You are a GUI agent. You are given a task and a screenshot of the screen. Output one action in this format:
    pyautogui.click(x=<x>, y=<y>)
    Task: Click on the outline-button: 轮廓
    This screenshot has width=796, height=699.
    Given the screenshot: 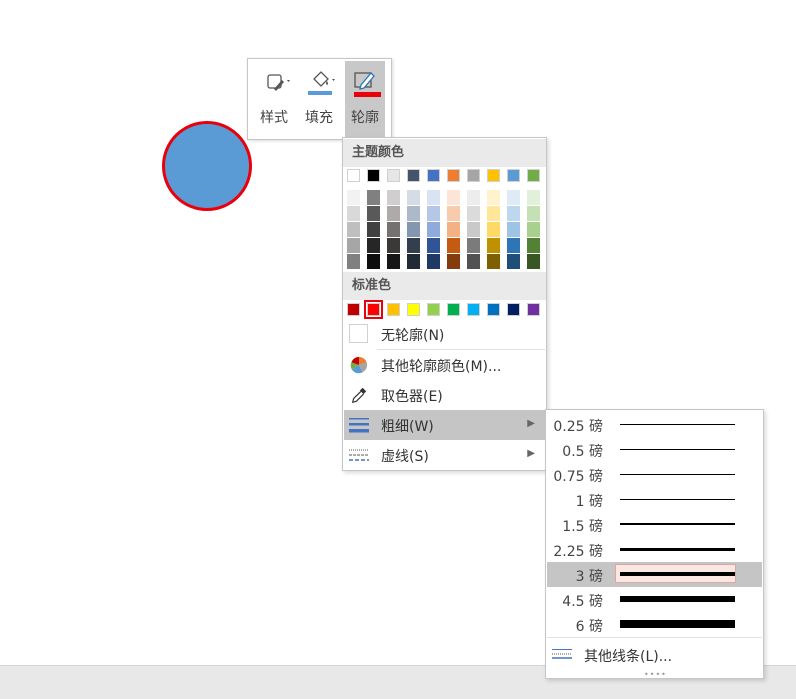 What is the action you would take?
    pyautogui.click(x=365, y=99)
    